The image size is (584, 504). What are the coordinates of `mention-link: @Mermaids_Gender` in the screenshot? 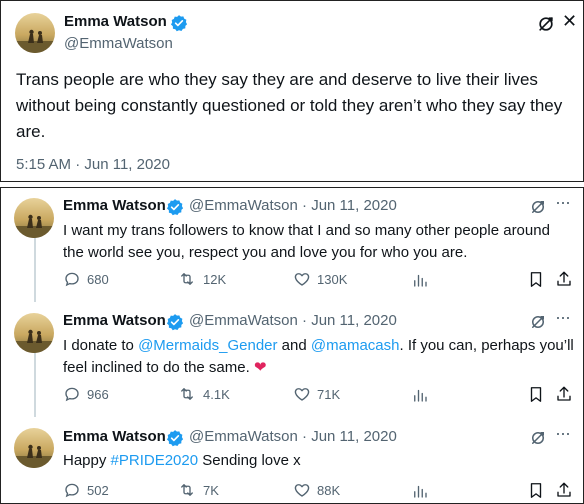 It's located at (207, 345).